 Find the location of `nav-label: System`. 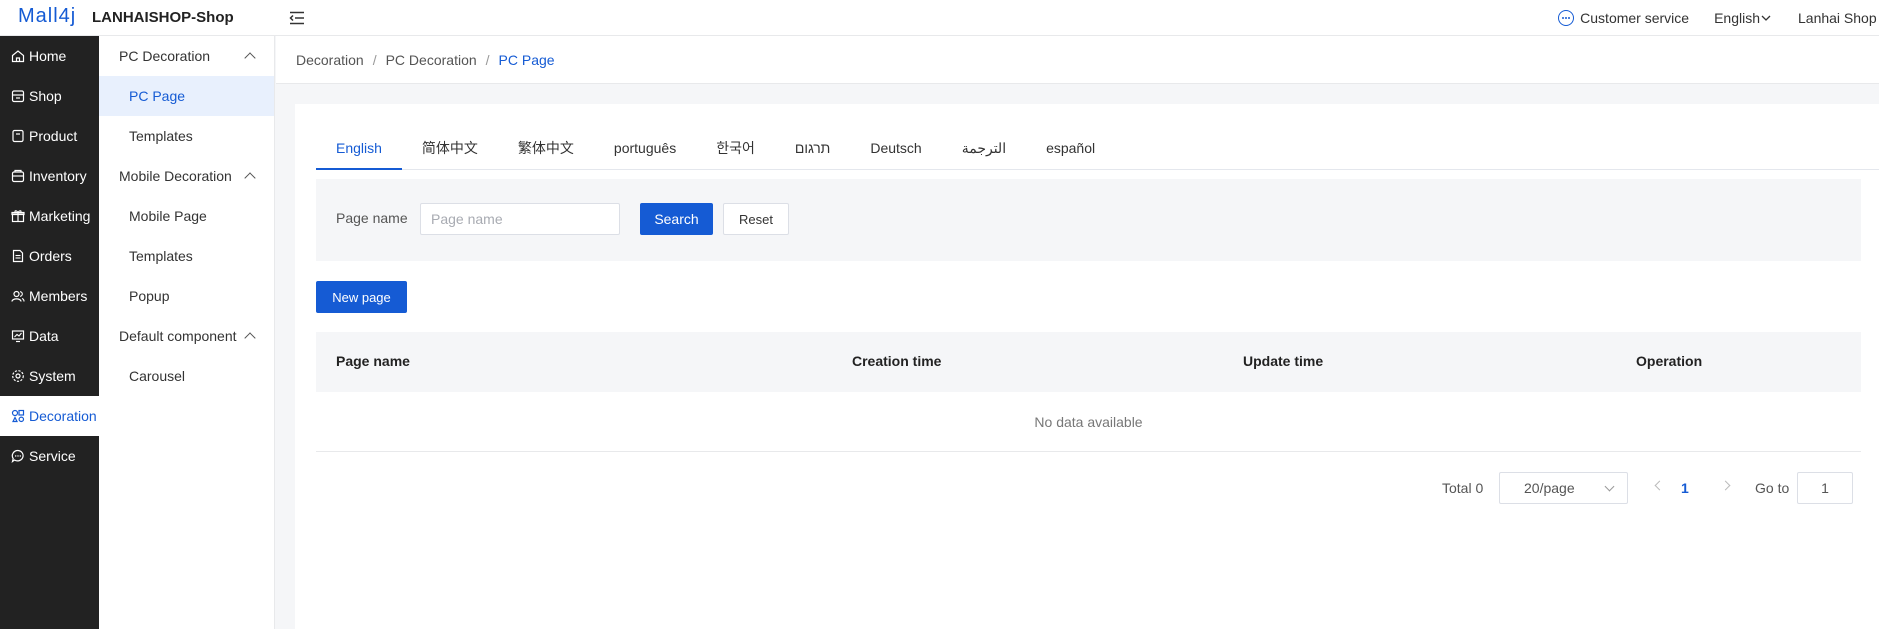

nav-label: System is located at coordinates (52, 376).